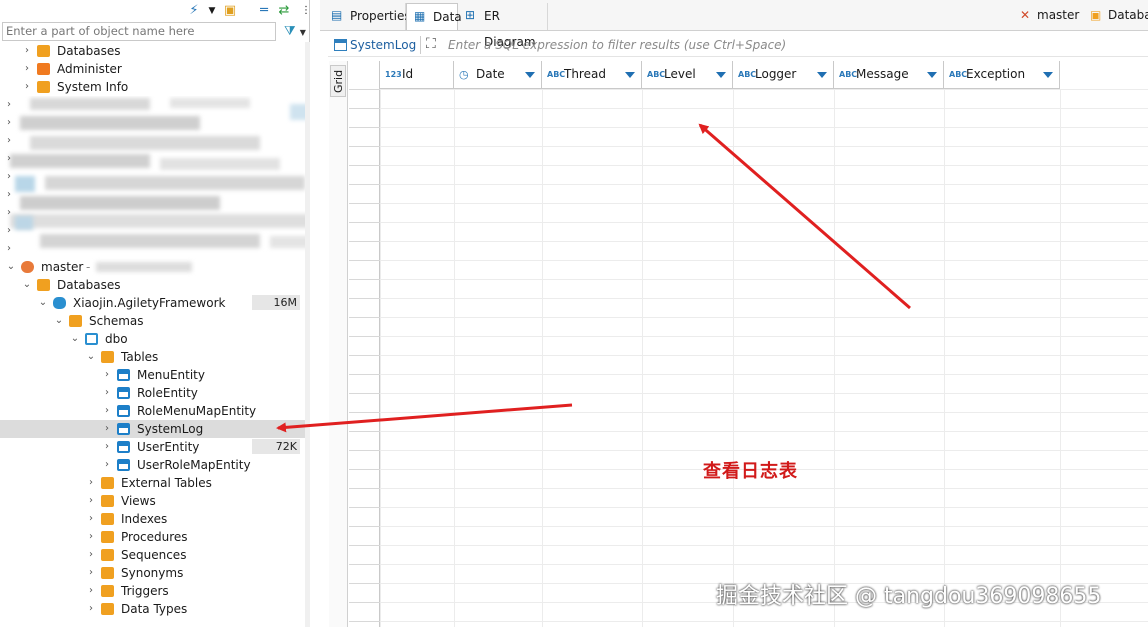  What do you see at coordinates (194, 11) in the screenshot?
I see `connect-icon: ⚡` at bounding box center [194, 11].